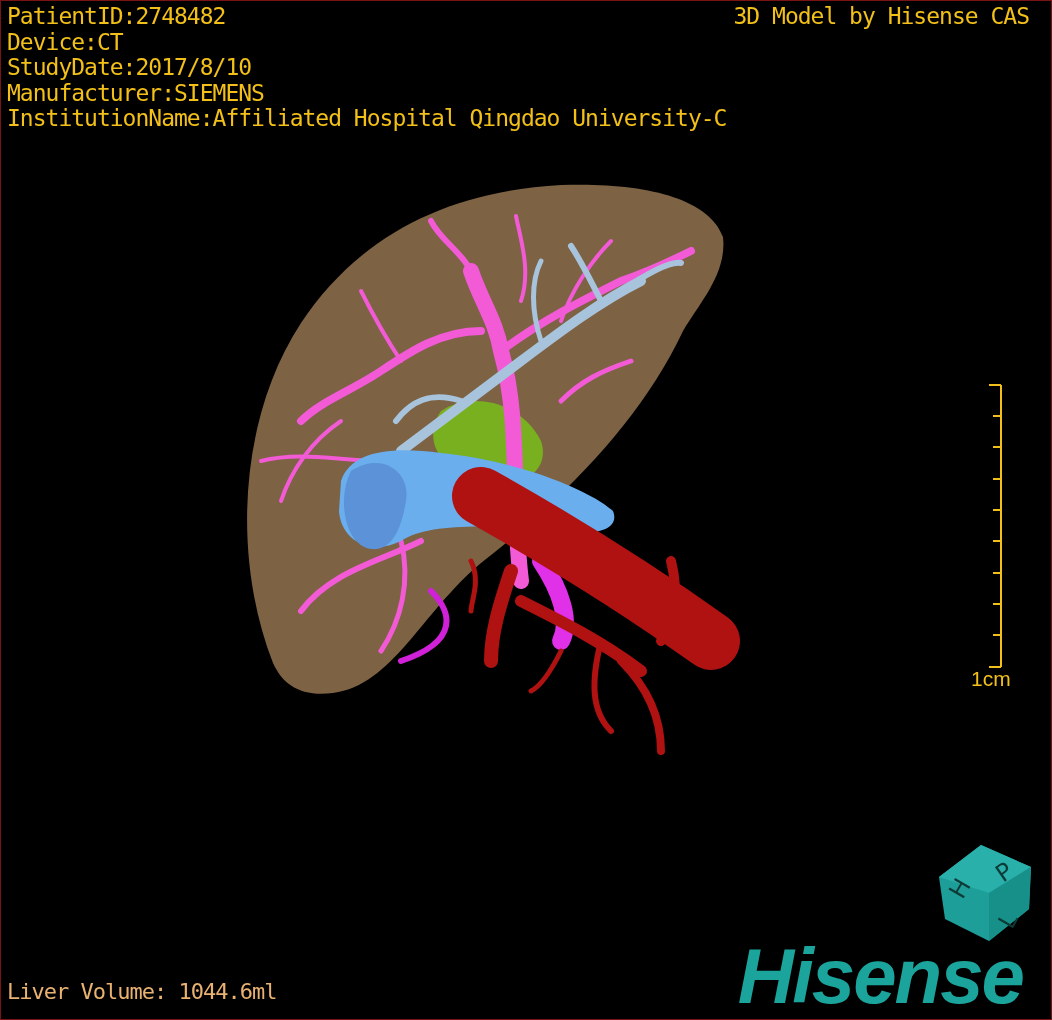 The image size is (1052, 1020). Describe the element at coordinates (991, 679) in the screenshot. I see `scale-label: 1cm` at that location.